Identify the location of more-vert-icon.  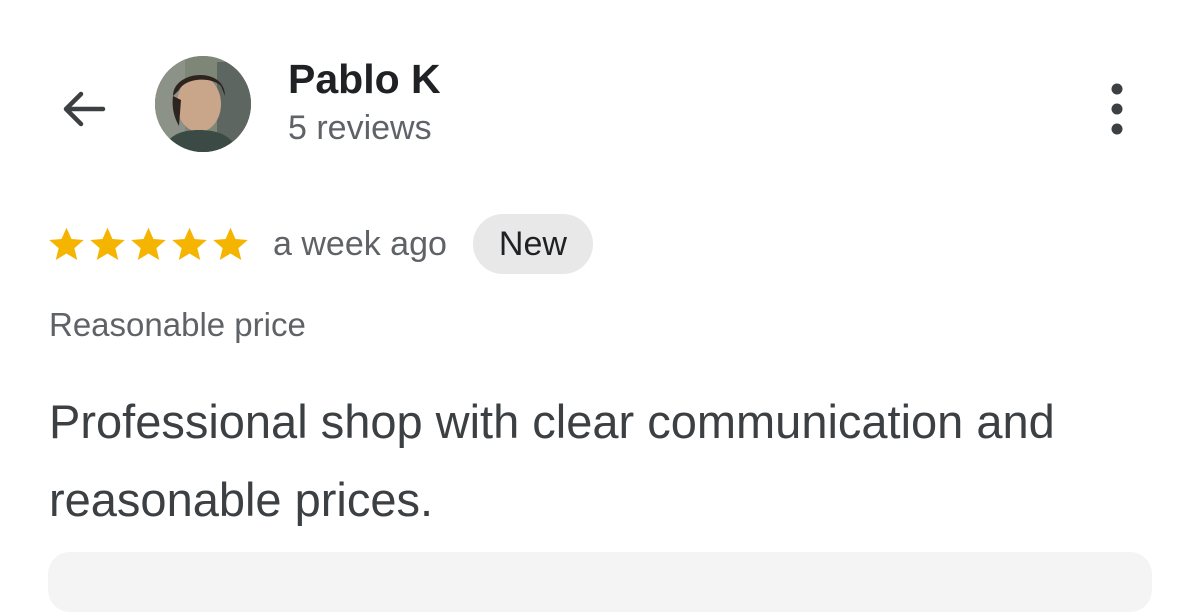
(1117, 111).